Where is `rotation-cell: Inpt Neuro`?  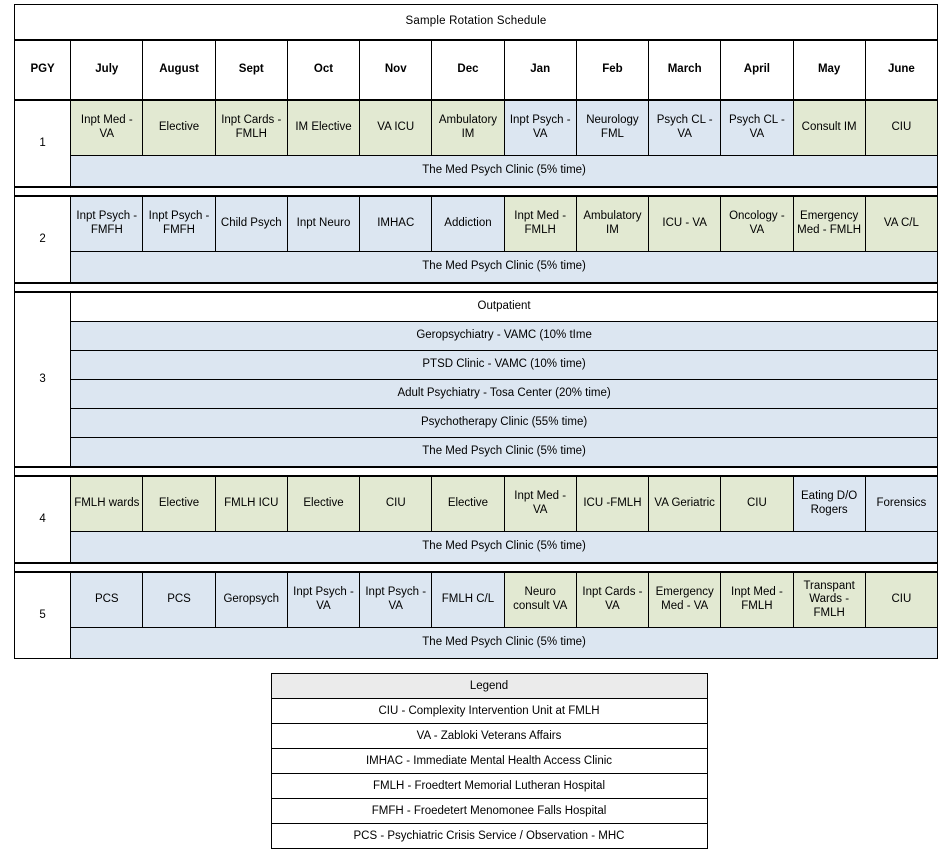 rotation-cell: Inpt Neuro is located at coordinates (323, 224).